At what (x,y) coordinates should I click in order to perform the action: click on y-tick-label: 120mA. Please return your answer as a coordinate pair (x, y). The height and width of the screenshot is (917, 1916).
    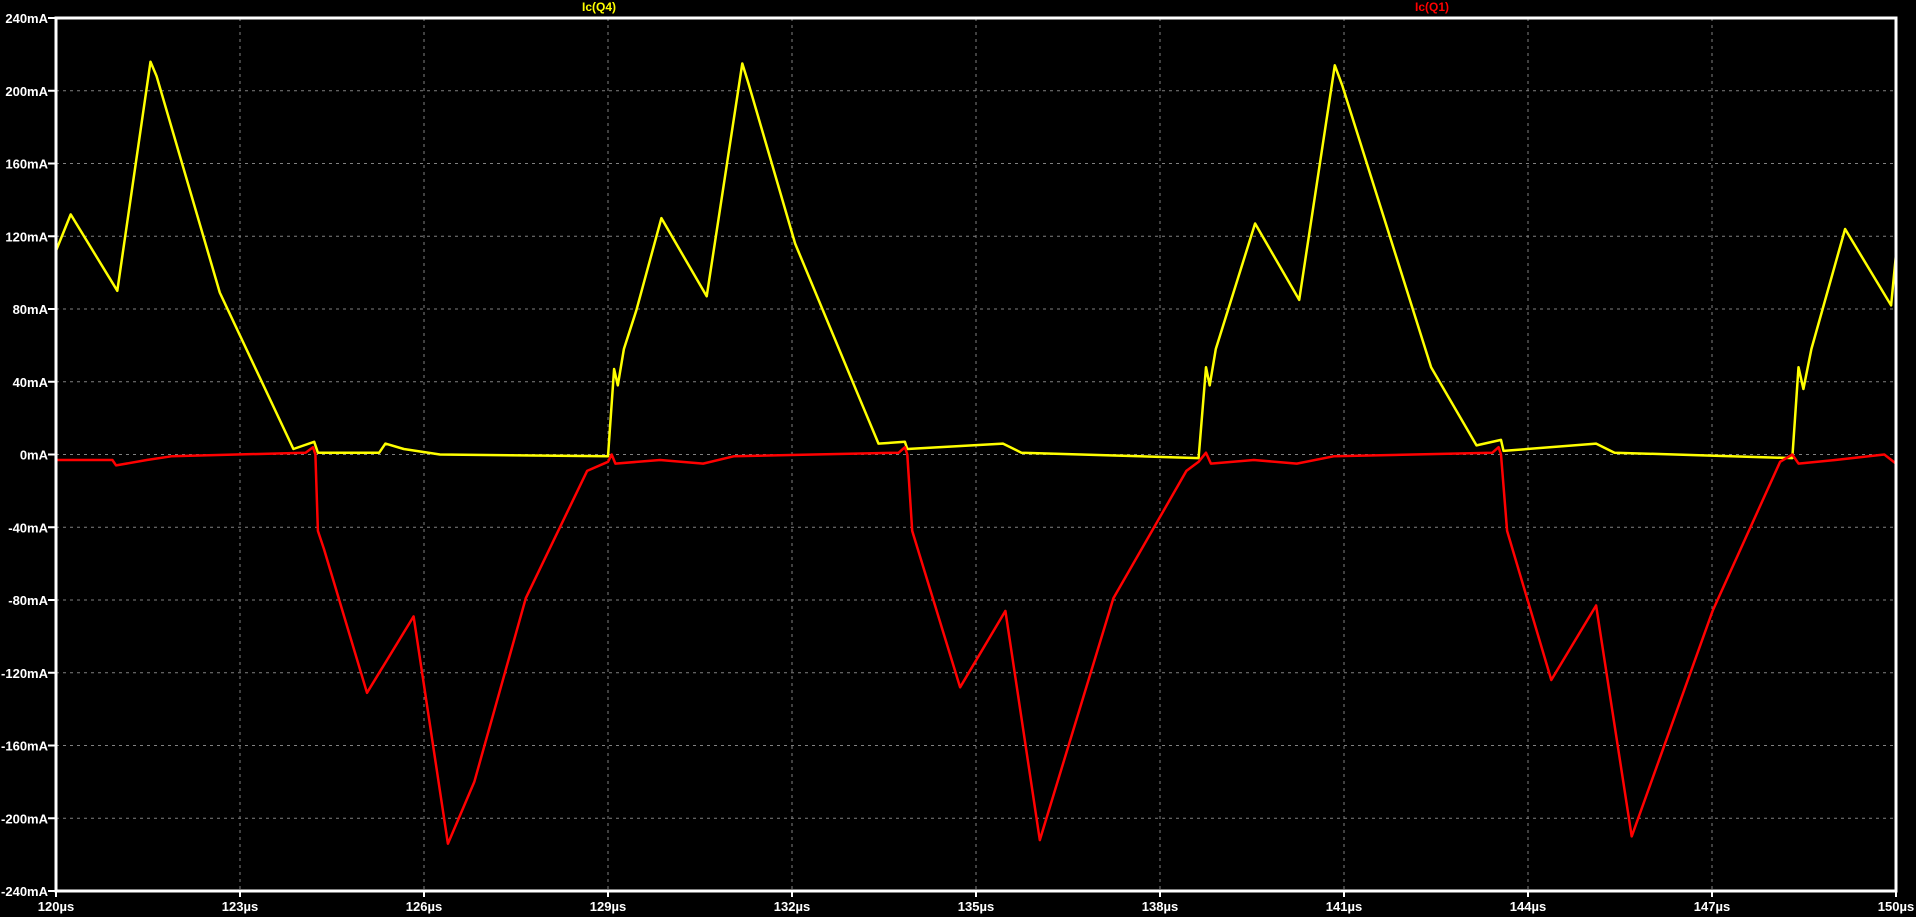
    Looking at the image, I should click on (26, 236).